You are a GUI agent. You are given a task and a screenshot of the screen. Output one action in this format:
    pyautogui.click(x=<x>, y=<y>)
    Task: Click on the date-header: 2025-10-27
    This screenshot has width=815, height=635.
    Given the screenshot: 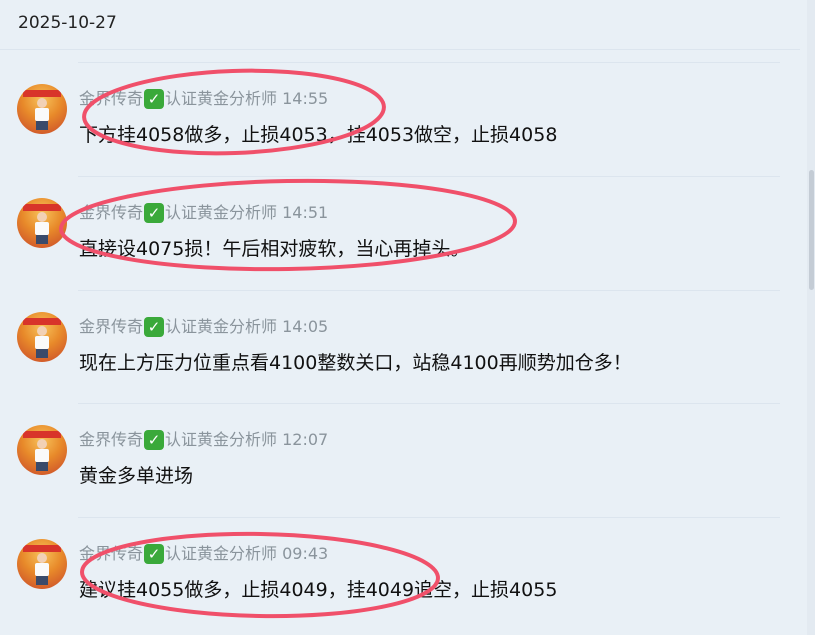 What is the action you would take?
    pyautogui.click(x=400, y=25)
    